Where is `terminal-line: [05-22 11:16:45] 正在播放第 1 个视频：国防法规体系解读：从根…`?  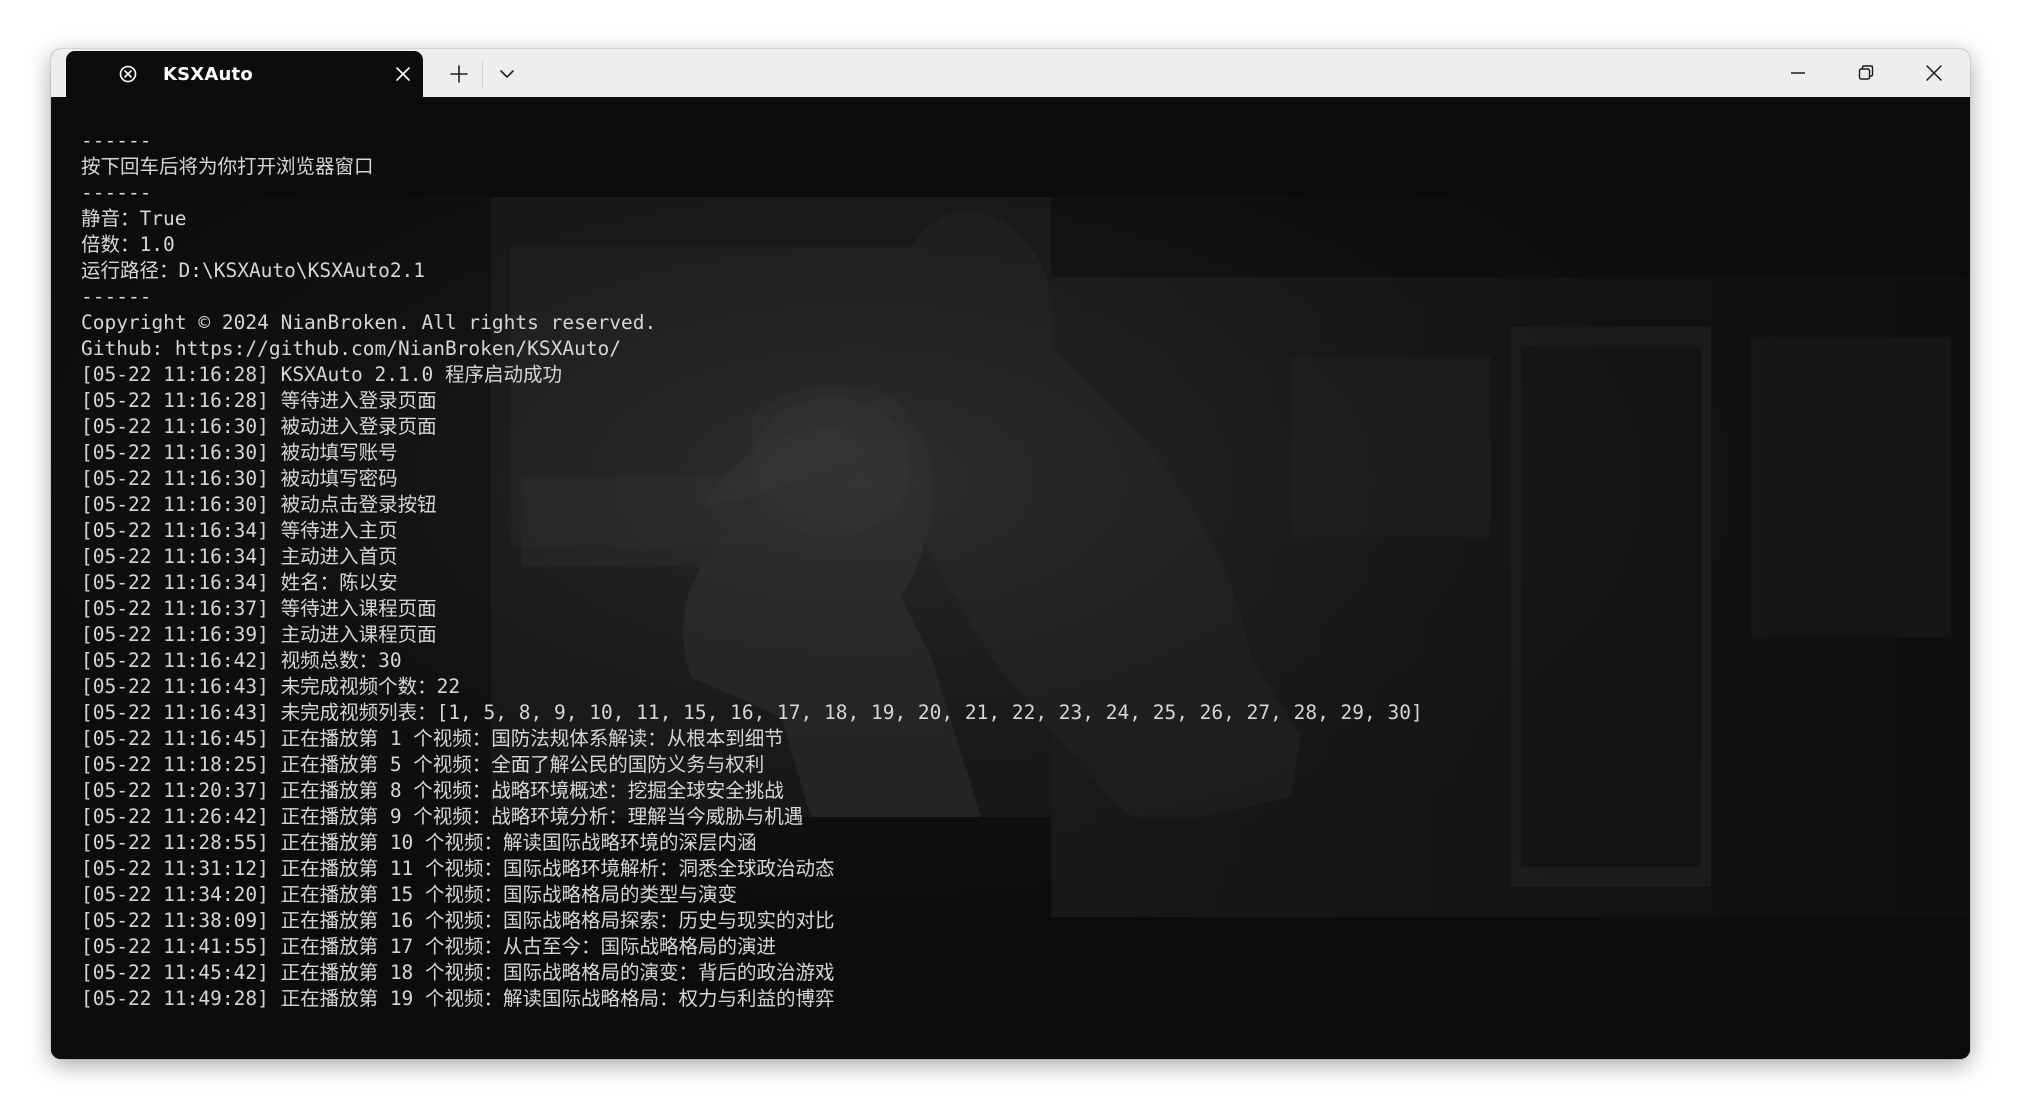
terminal-line: [05-22 11:16:45] 正在播放第 1 个视频：国防法规体系解读：从根… is located at coordinates (432, 738).